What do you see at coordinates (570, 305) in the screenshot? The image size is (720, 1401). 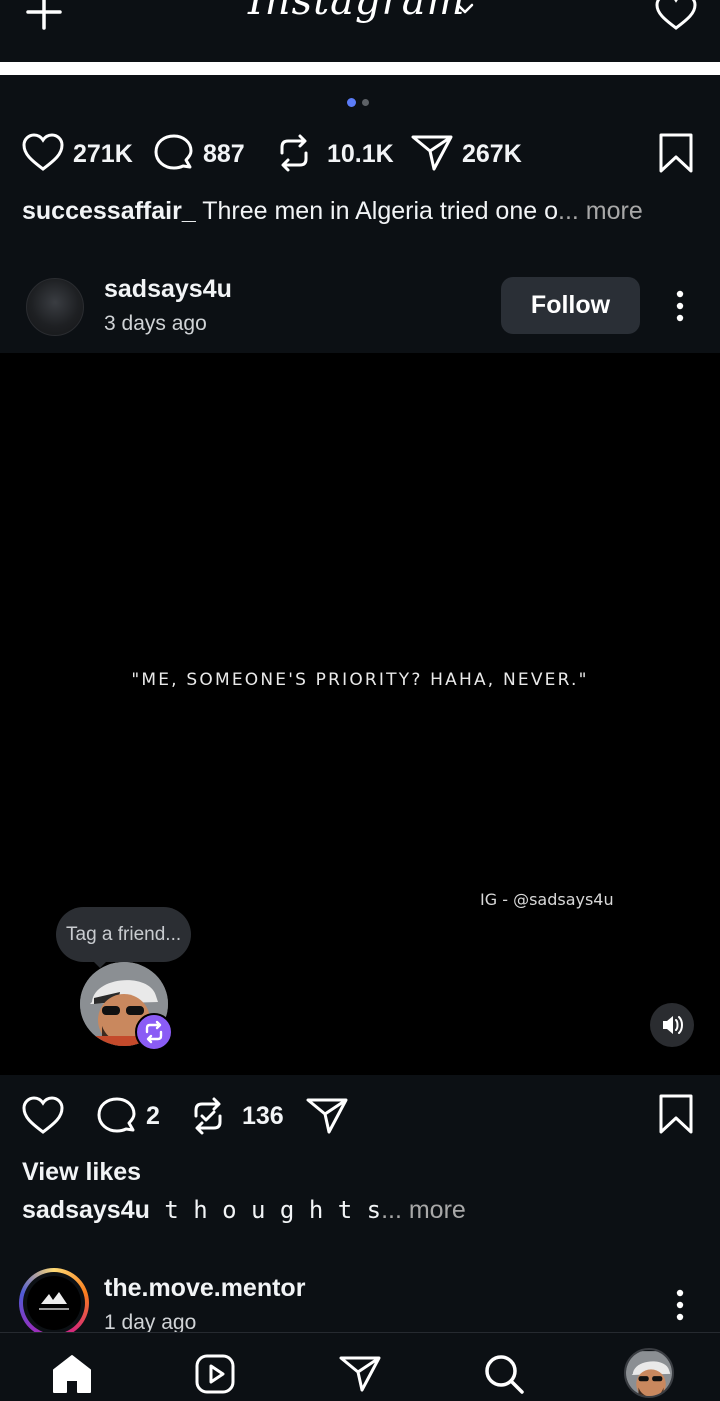 I see `follow-button: Follow` at bounding box center [570, 305].